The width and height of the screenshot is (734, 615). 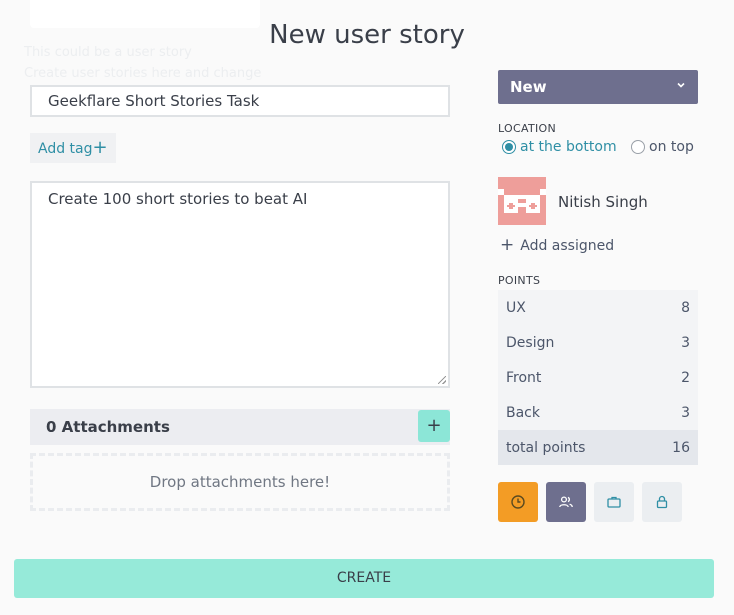 I want to click on points-label: POINTS, so click(x=519, y=280).